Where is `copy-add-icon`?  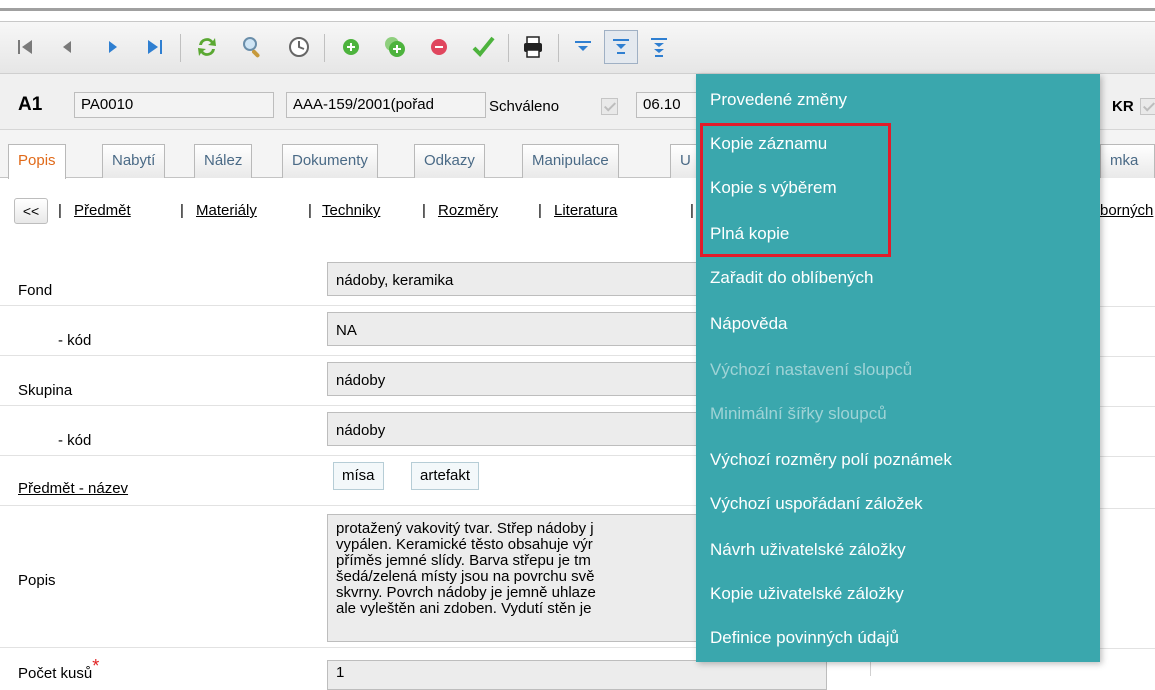
copy-add-icon is located at coordinates (395, 47).